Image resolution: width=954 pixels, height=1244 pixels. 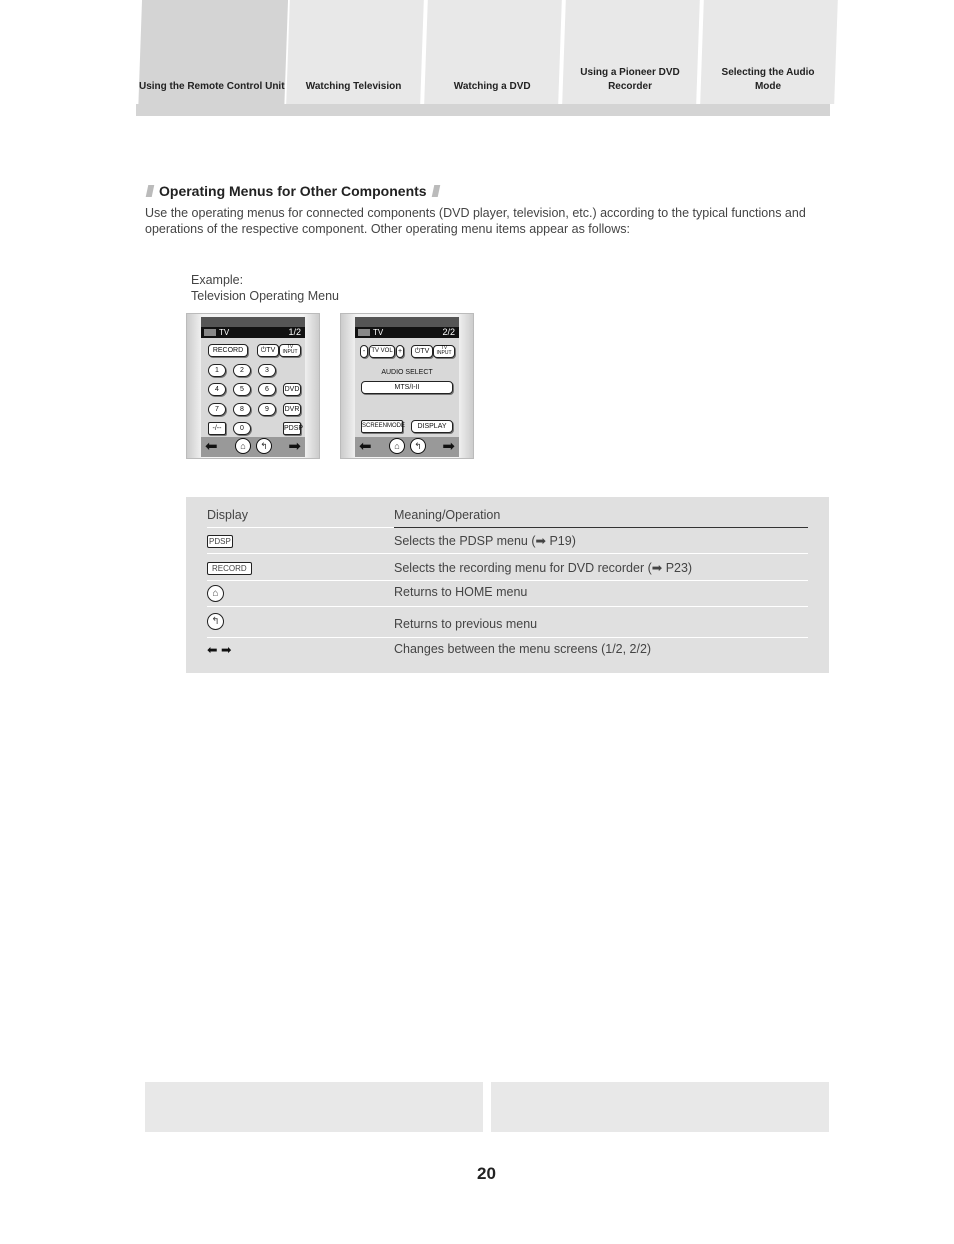 I want to click on record-button-icon: RECORD, so click(x=229, y=568).